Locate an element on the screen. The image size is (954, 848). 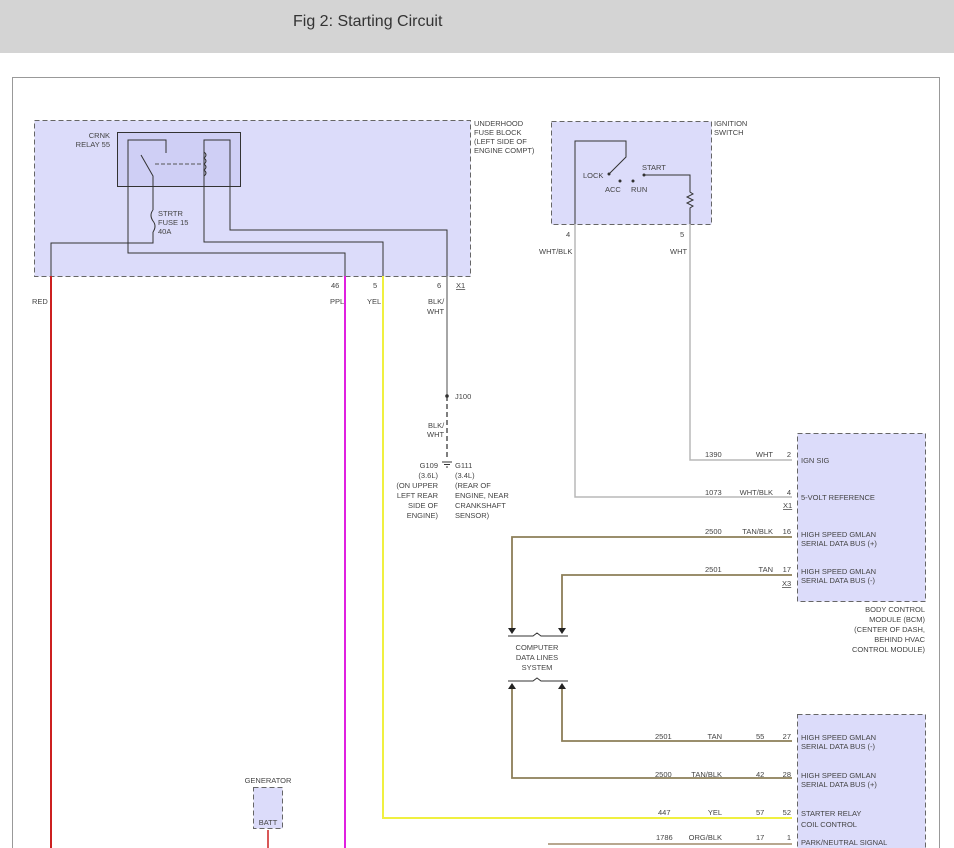
connector-label: X3 is located at coordinates (786, 583).